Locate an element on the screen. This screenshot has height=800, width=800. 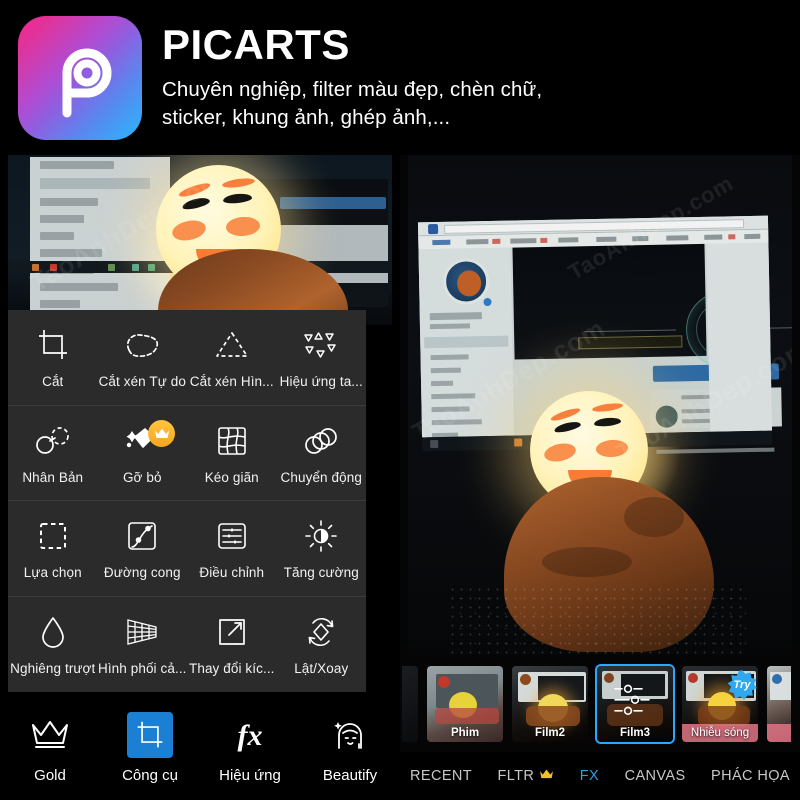
tool-curves: Đường cong is located at coordinates (143, 548).